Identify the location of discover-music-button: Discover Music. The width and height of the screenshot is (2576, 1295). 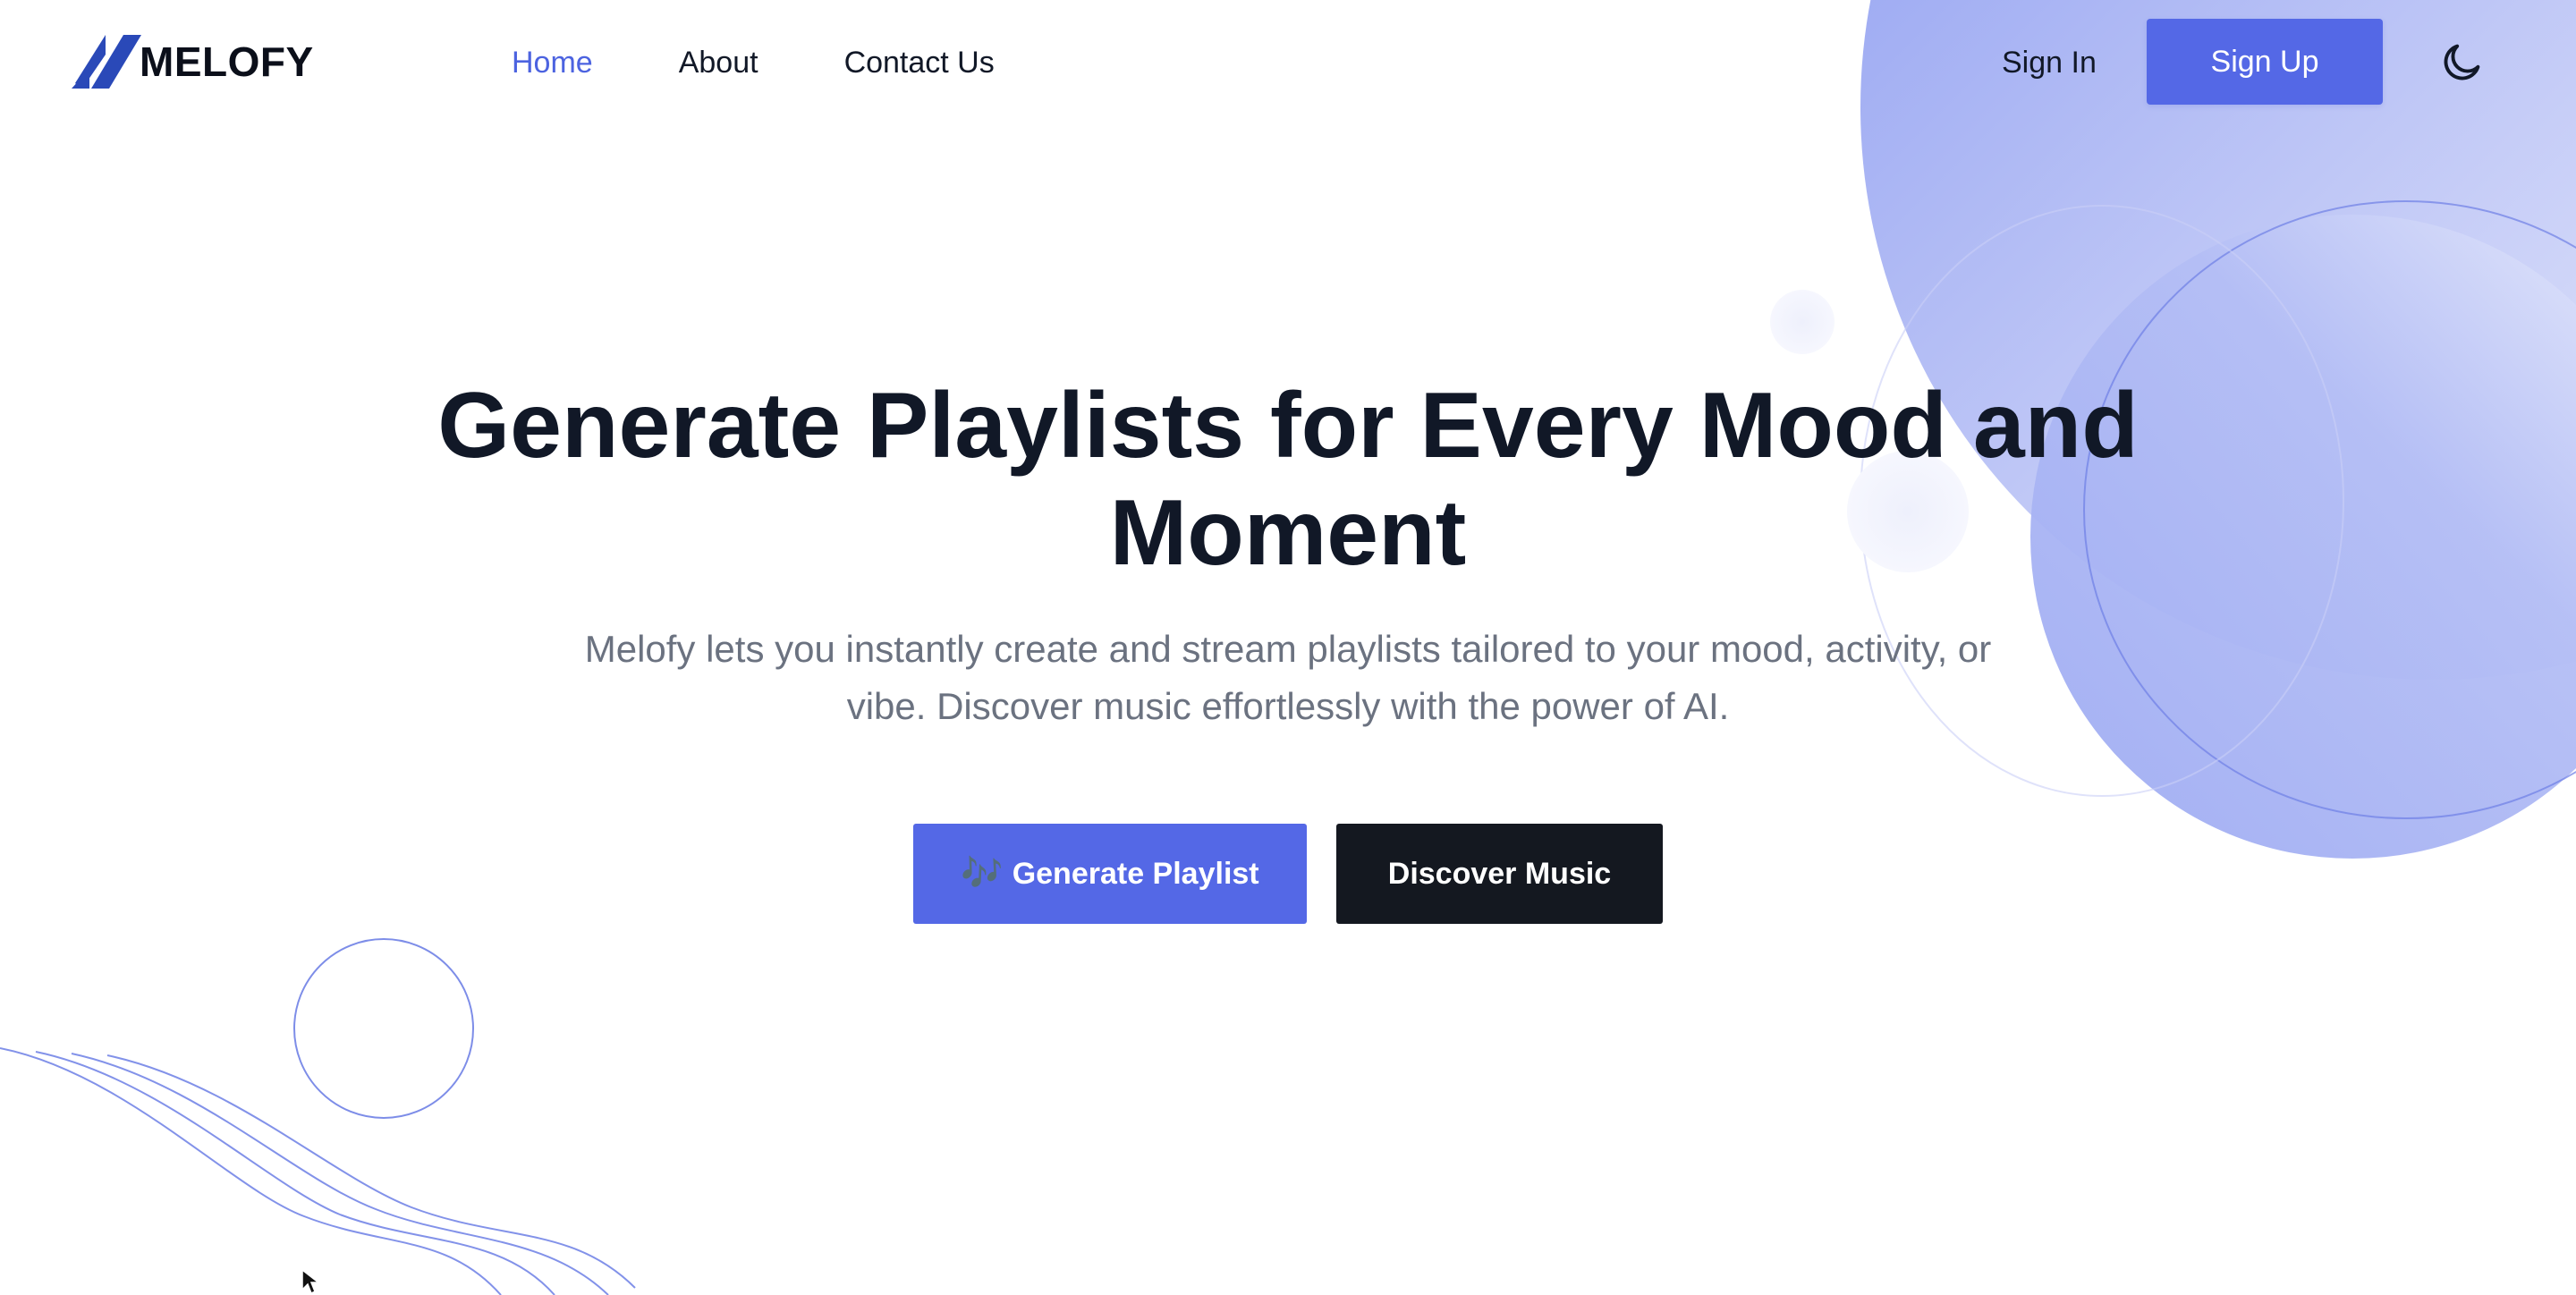
(1499, 874).